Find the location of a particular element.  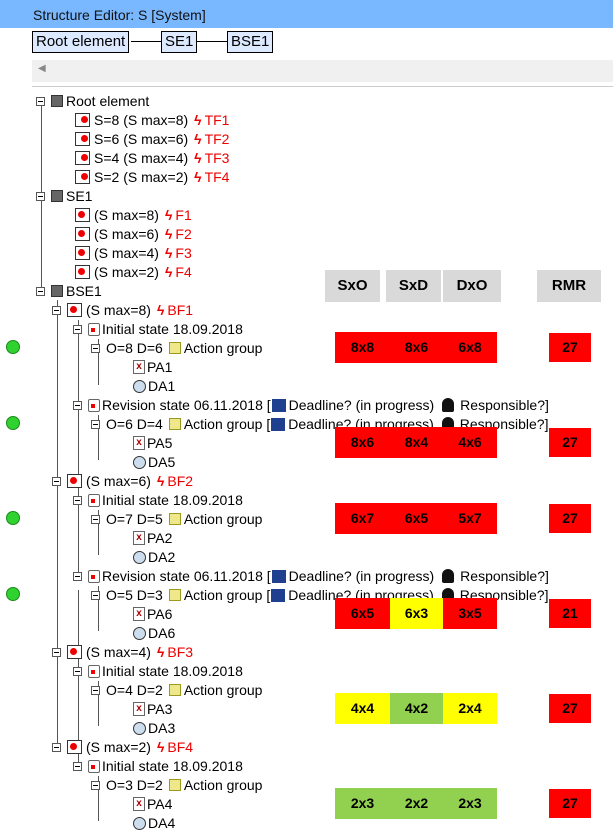

divider is located at coordinates (322, 86).